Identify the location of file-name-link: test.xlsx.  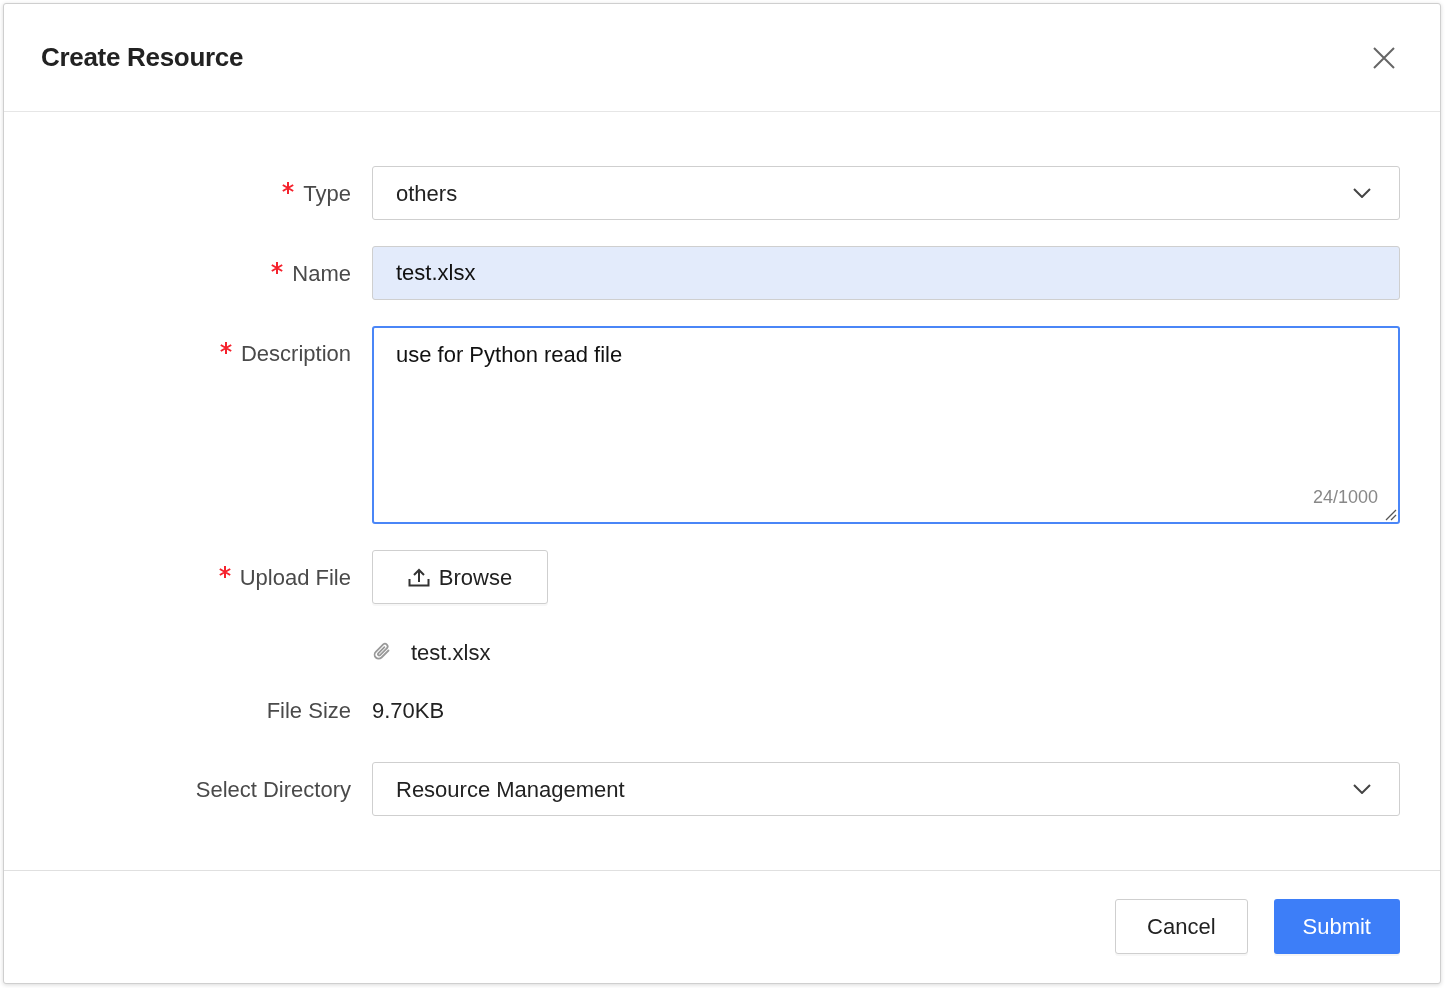
(451, 652).